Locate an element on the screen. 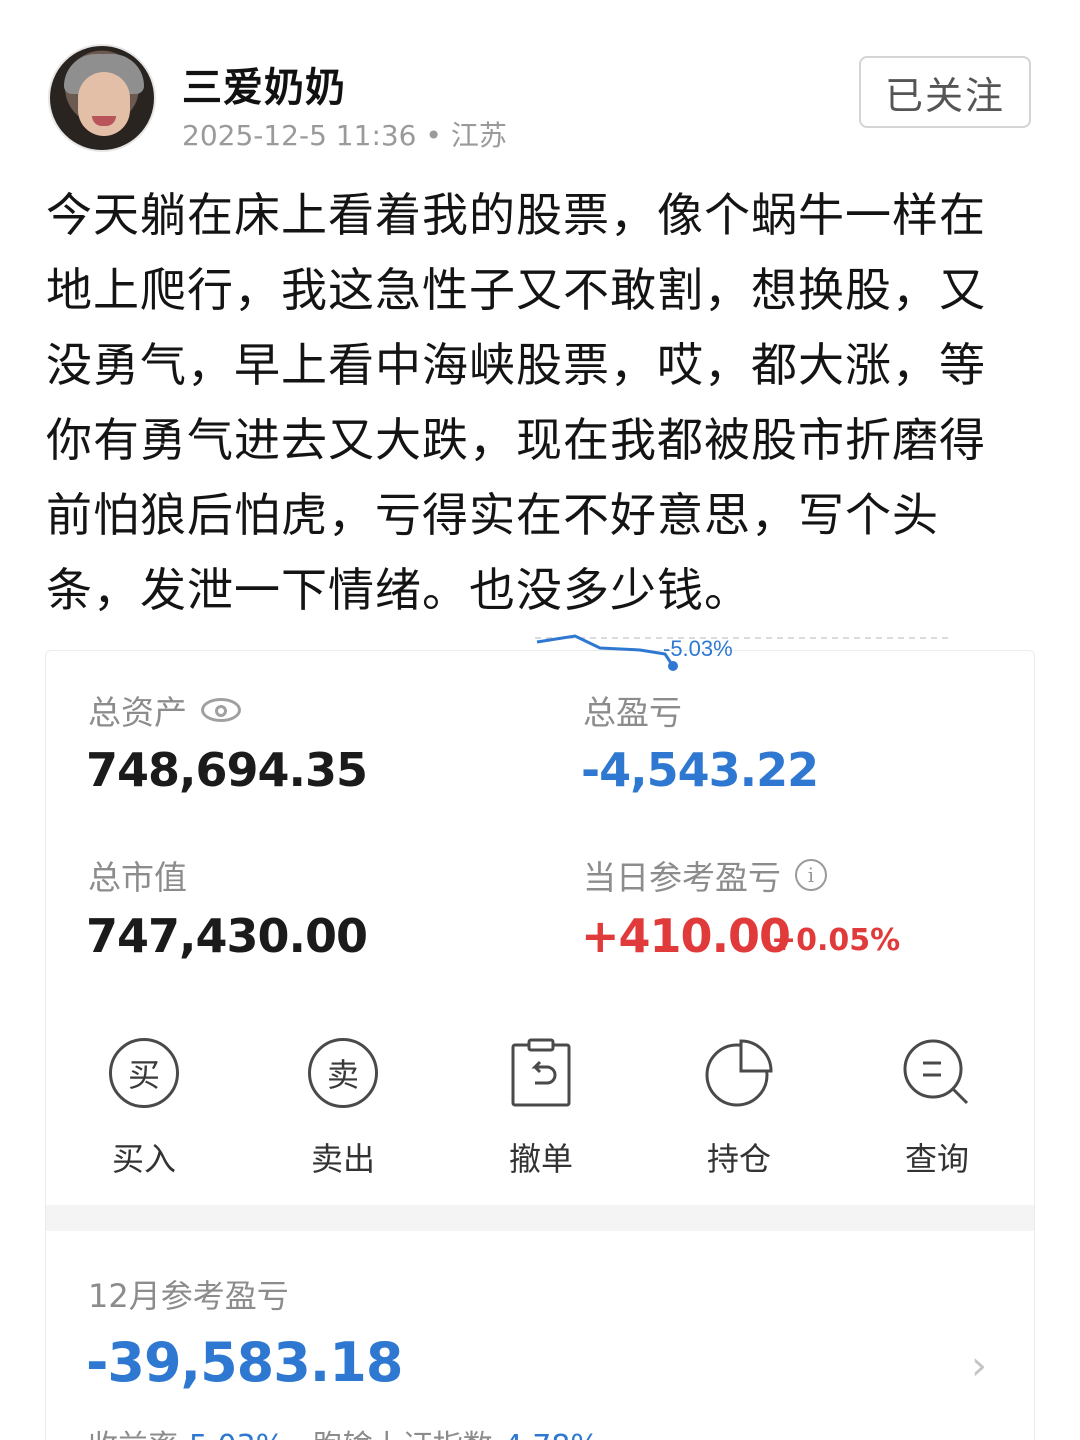  sell-icon: 卖 is located at coordinates (343, 1073).